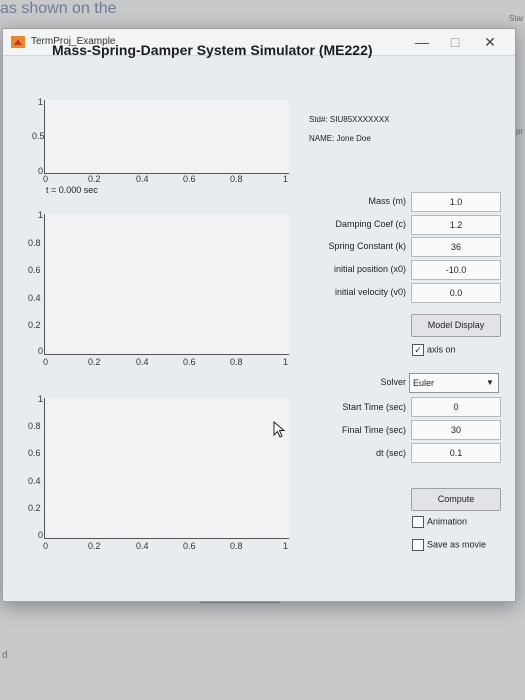 The width and height of the screenshot is (525, 700). What do you see at coordinates (516, 18) in the screenshot?
I see `background-edge-text: Star` at bounding box center [516, 18].